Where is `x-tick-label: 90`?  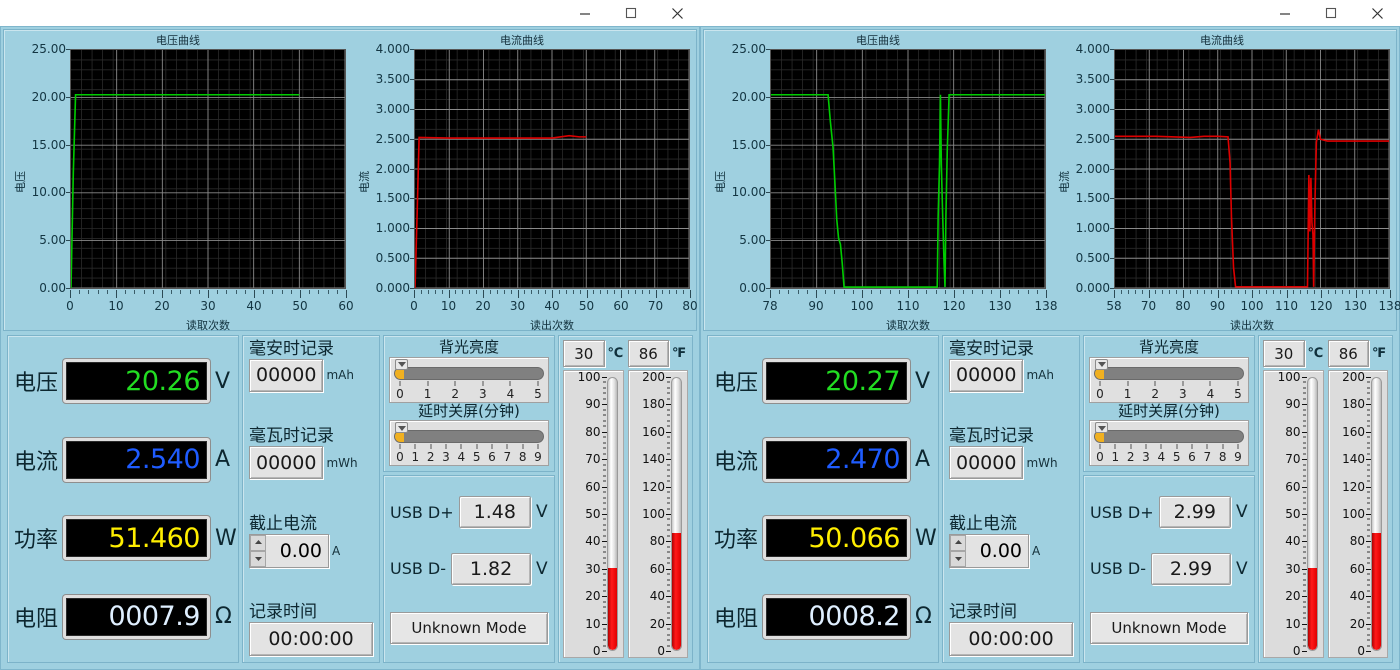 x-tick-label: 90 is located at coordinates (1217, 306).